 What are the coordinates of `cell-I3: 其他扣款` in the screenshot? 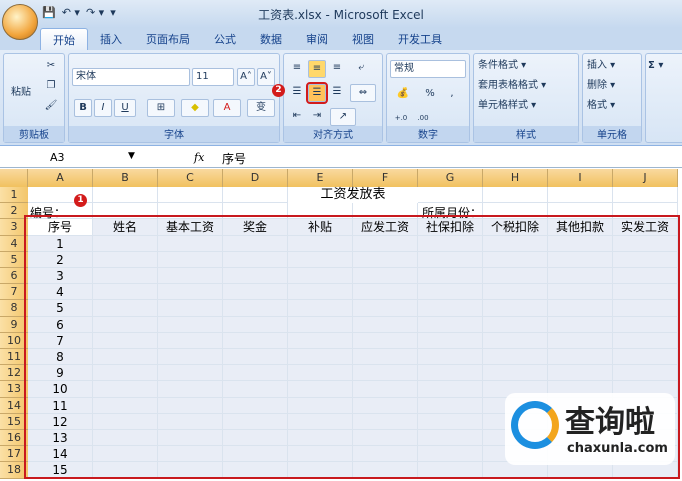 It's located at (580, 227).